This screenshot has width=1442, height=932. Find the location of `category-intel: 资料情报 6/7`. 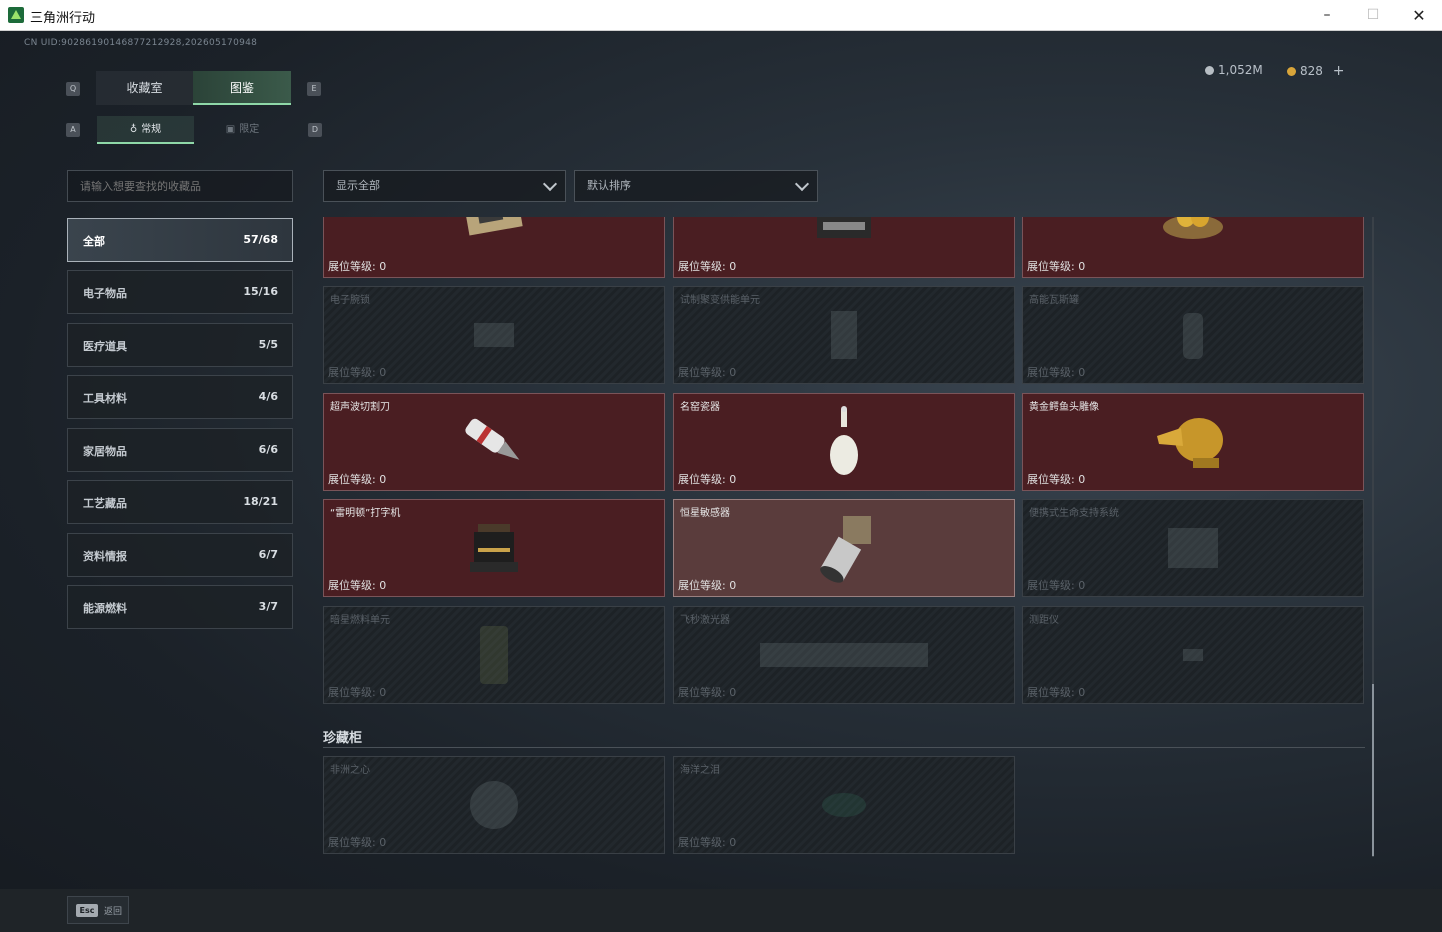

category-intel: 资料情报 6/7 is located at coordinates (180, 555).